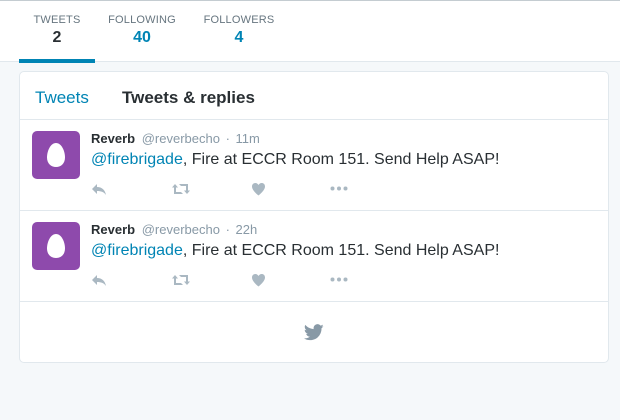  Describe the element at coordinates (57, 61) in the screenshot. I see `active-tab-underline` at that location.